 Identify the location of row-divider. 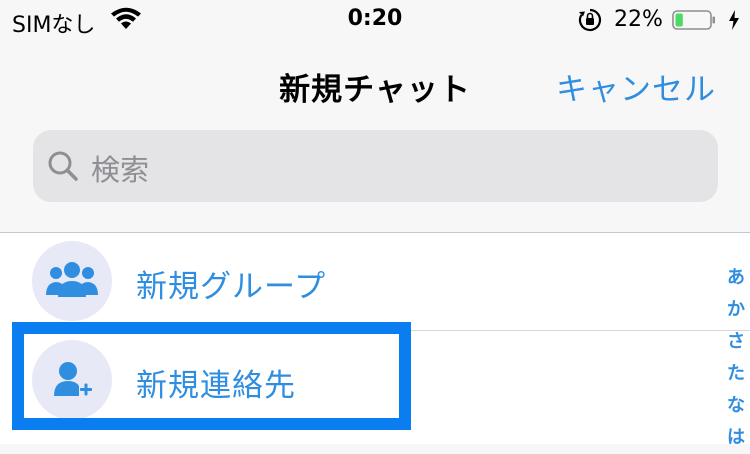
(442, 330).